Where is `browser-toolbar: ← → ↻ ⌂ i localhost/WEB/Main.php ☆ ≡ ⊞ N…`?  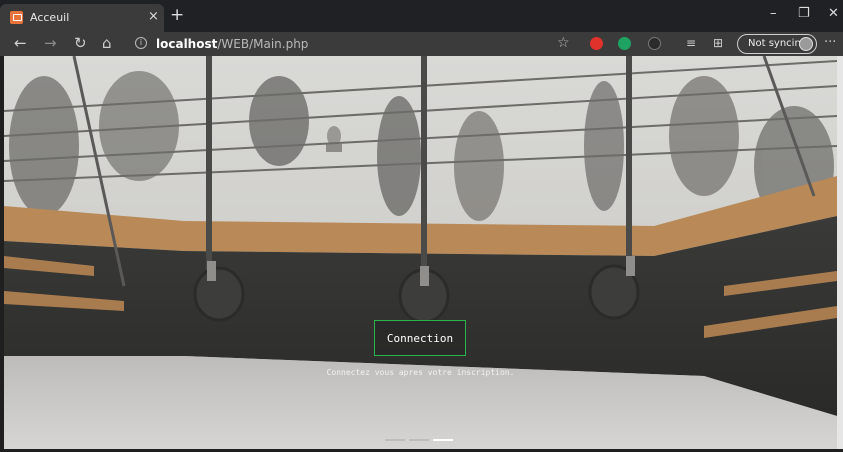 browser-toolbar: ← → ↻ ⌂ i localhost/WEB/Main.php ☆ ≡ ⊞ N… is located at coordinates (421, 44).